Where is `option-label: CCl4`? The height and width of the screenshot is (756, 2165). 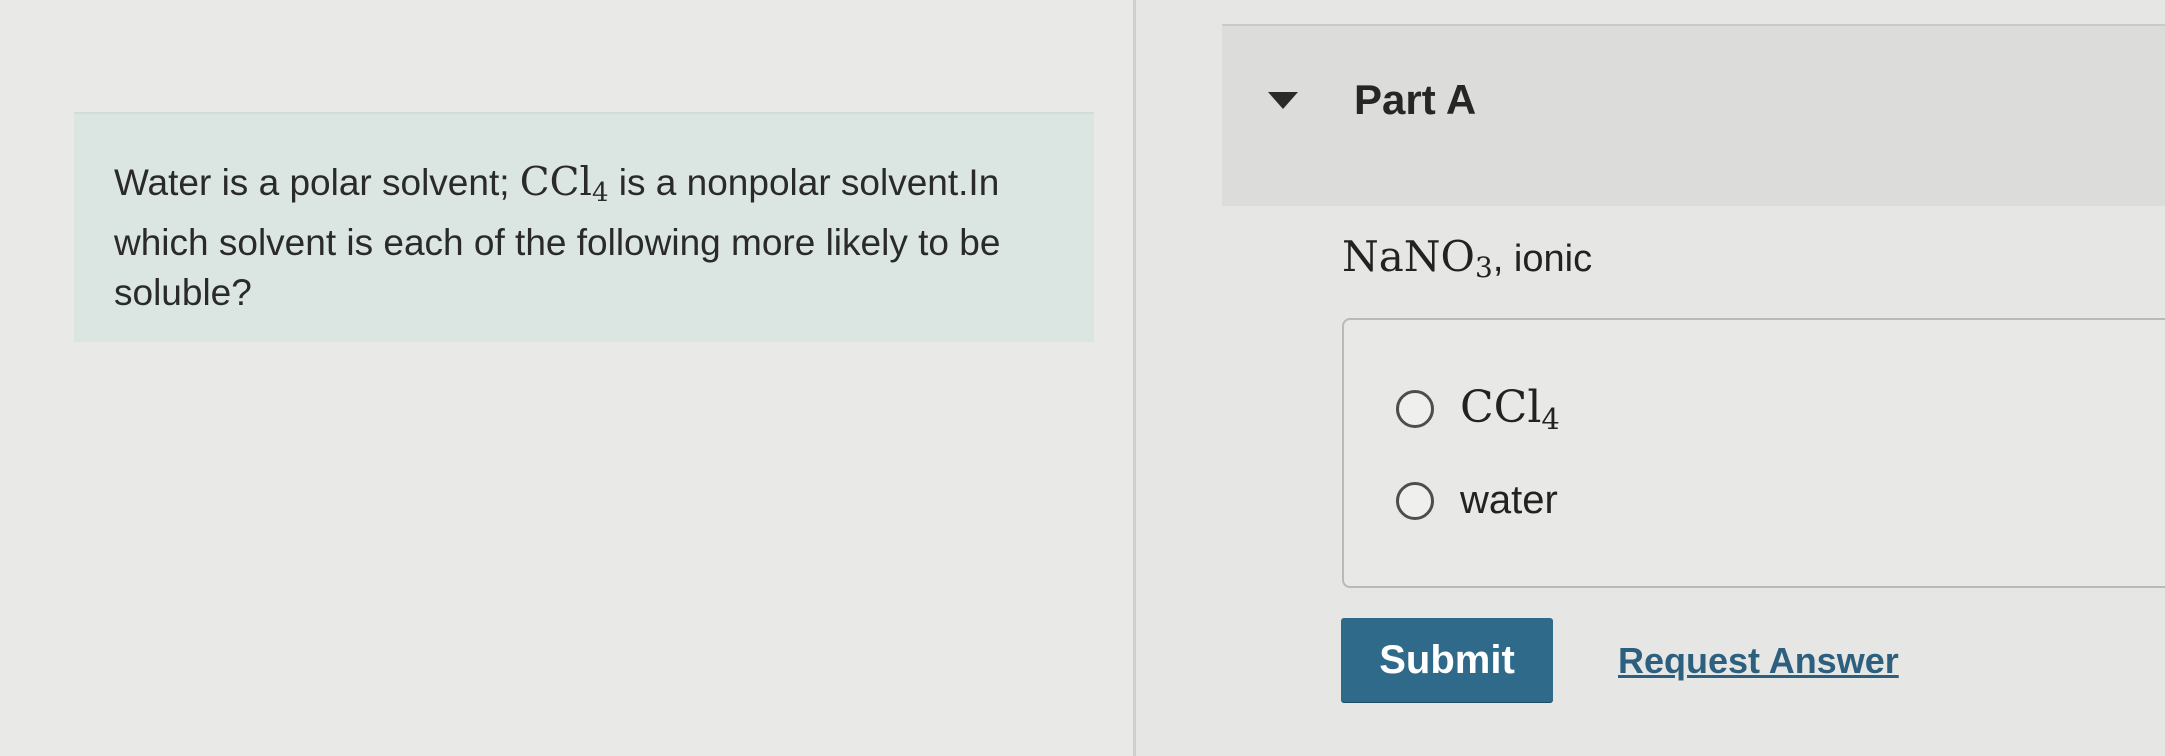 option-label: CCl4 is located at coordinates (1510, 409).